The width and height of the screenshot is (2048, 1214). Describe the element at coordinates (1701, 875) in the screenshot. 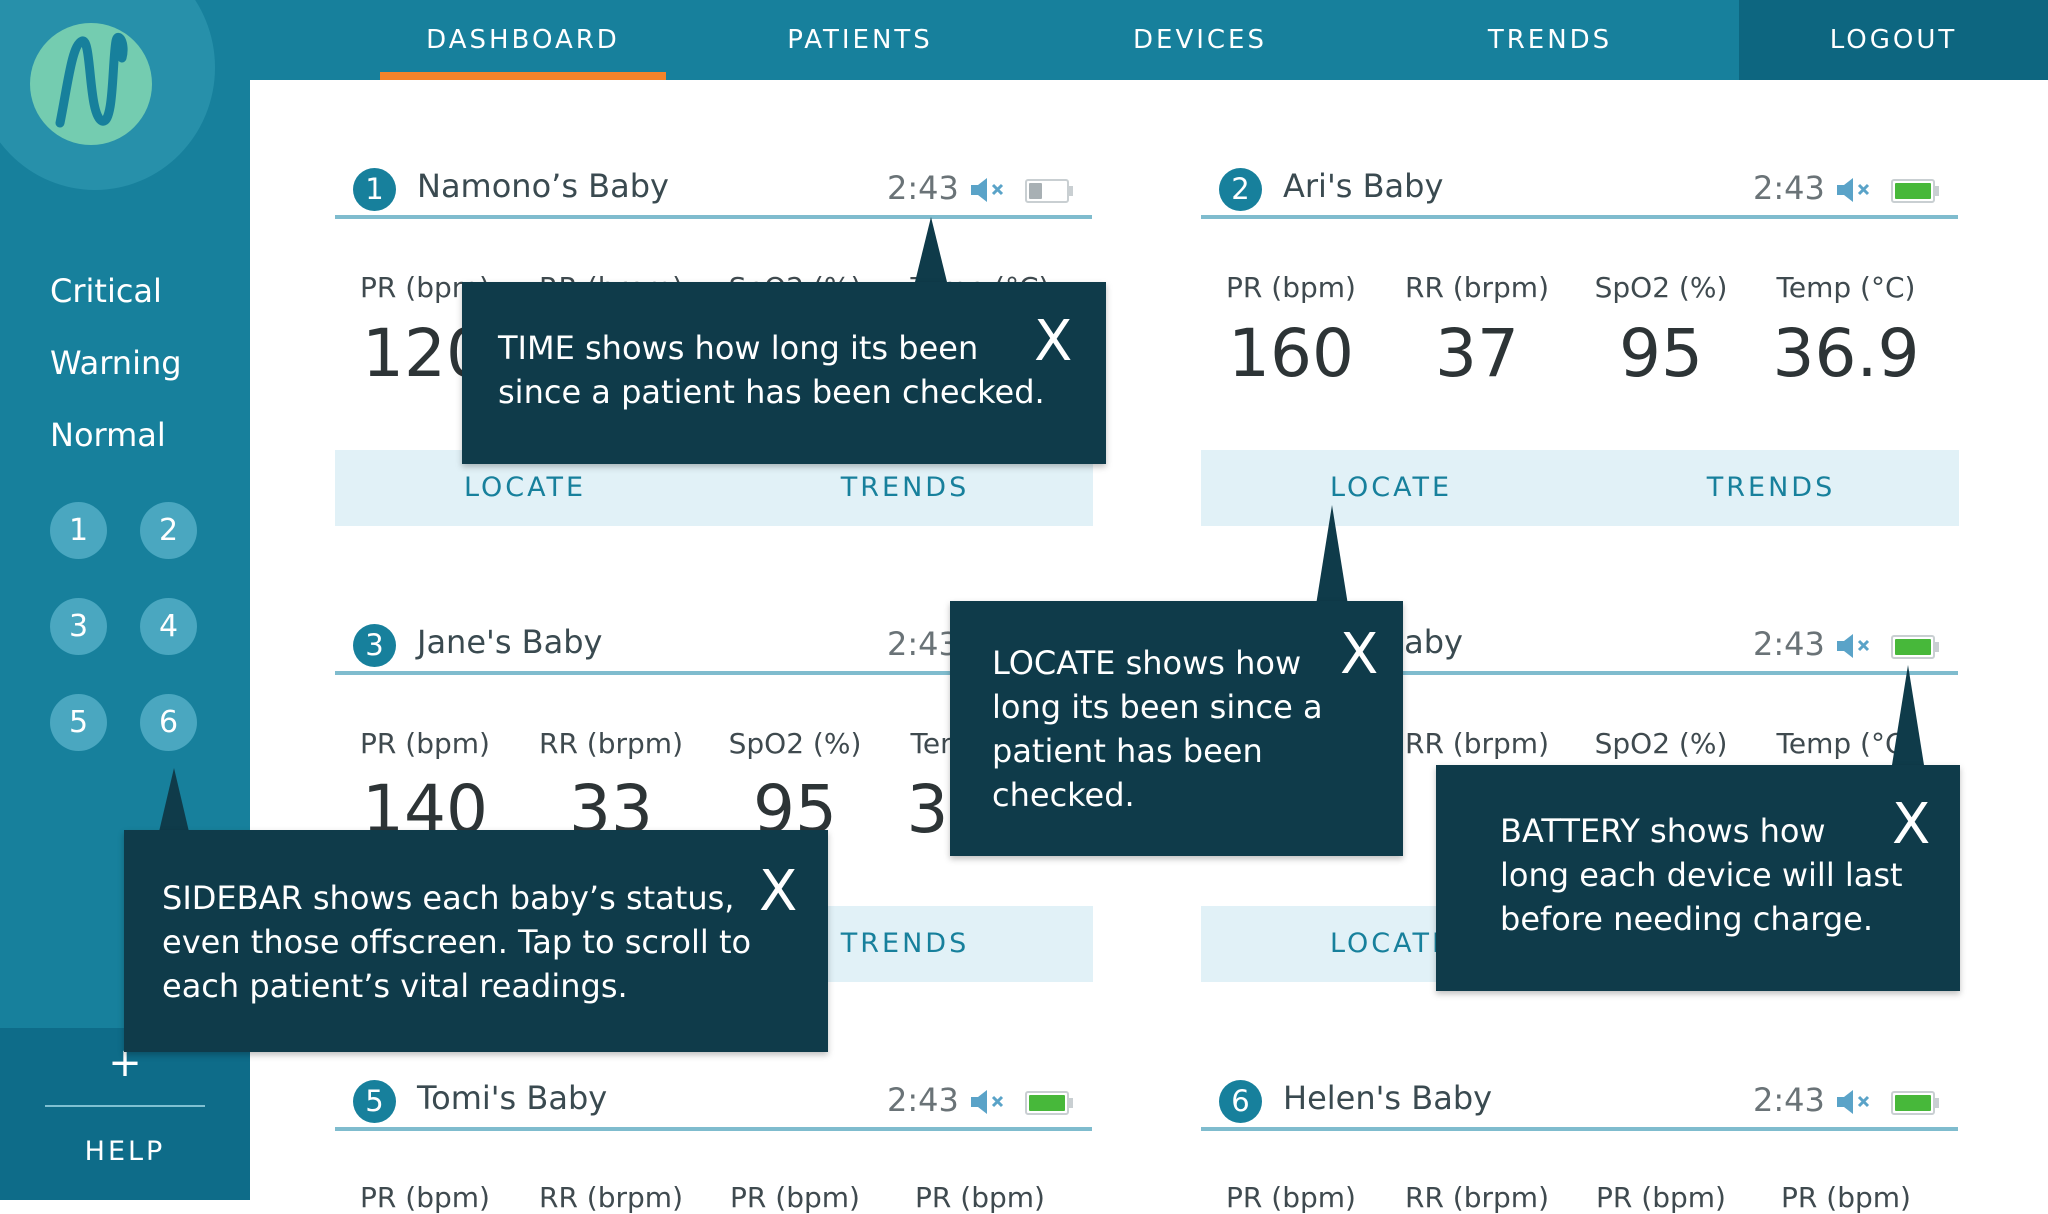

I see `battery-tooltip-line-2: long each device will last` at that location.